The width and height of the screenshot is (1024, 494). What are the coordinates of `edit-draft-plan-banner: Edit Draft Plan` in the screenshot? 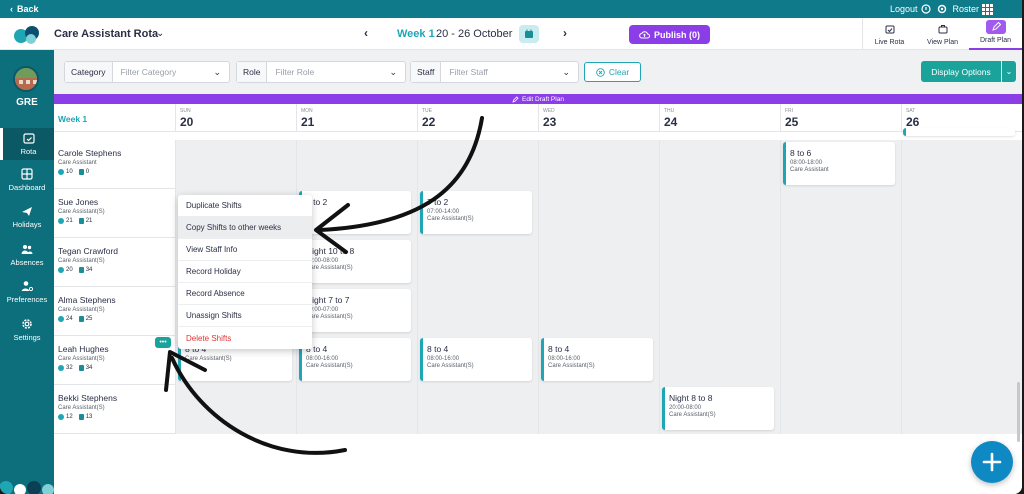 It's located at (538, 99).